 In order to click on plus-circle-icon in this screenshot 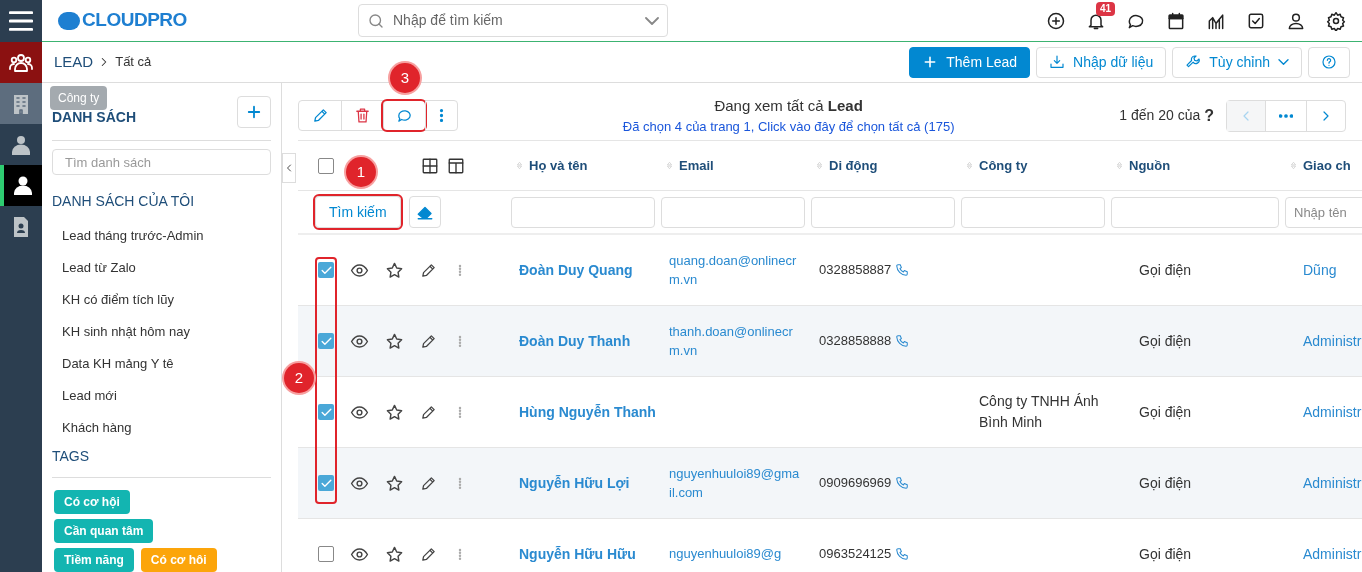, I will do `click(1056, 20)`.